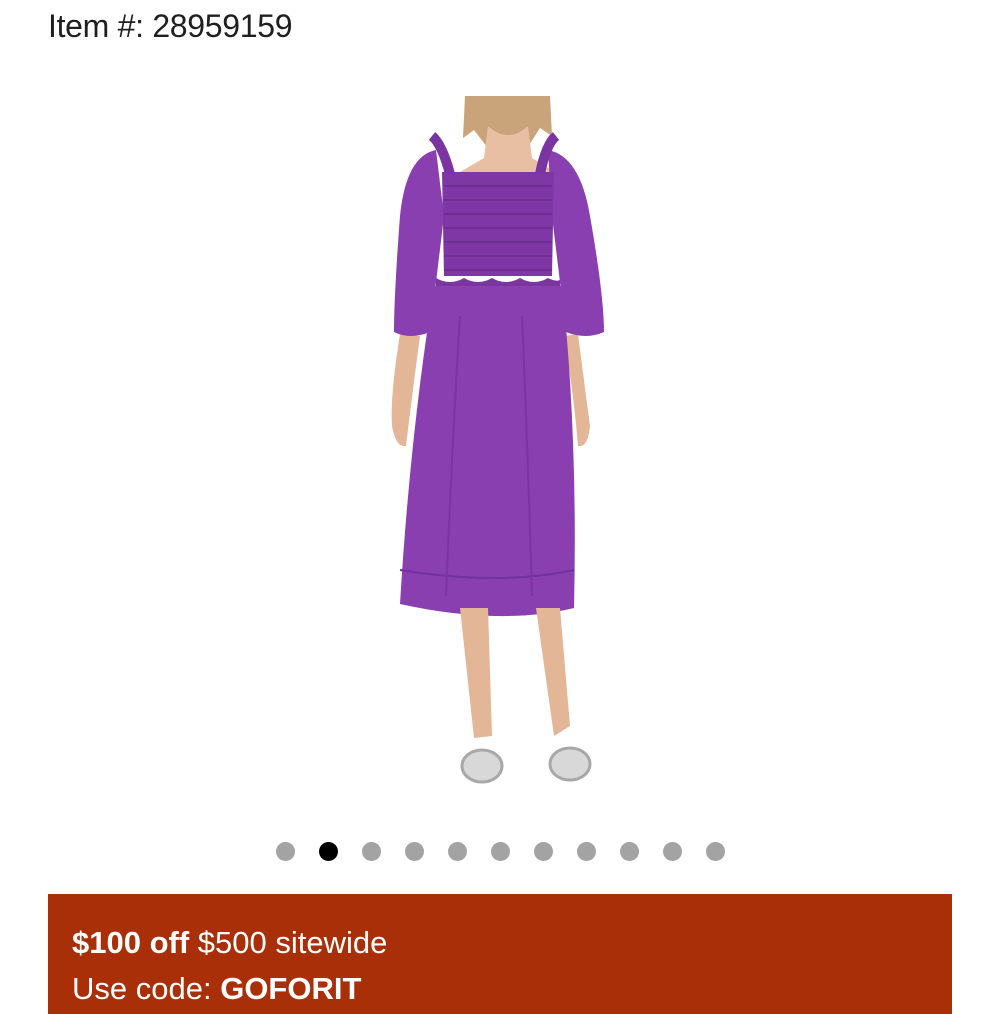  What do you see at coordinates (222, 26) in the screenshot?
I see `item-number-value: 28959159` at bounding box center [222, 26].